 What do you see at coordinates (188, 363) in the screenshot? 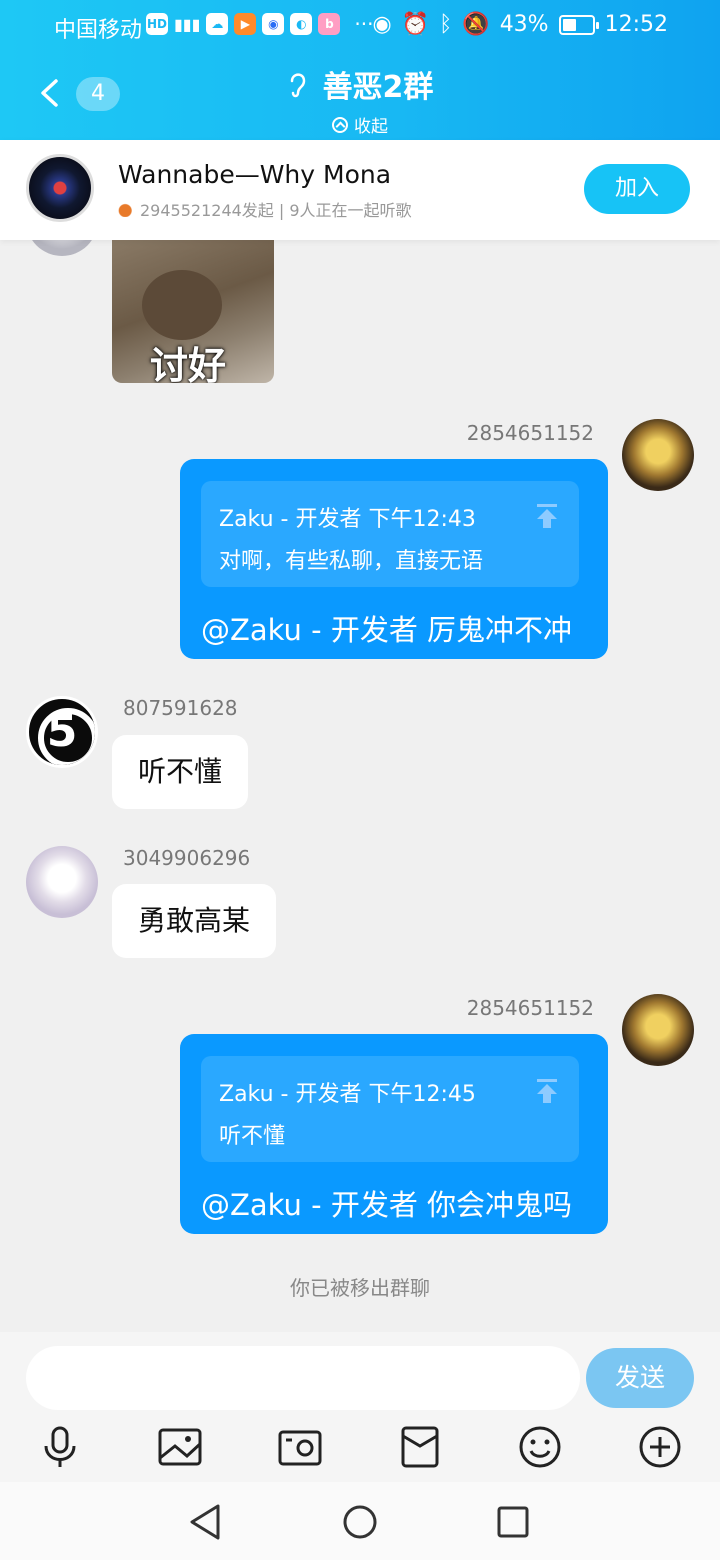
I see `sticker-caption: 讨好` at bounding box center [188, 363].